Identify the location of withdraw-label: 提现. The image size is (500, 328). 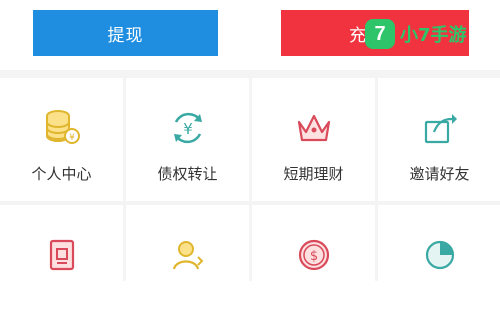
(125, 35).